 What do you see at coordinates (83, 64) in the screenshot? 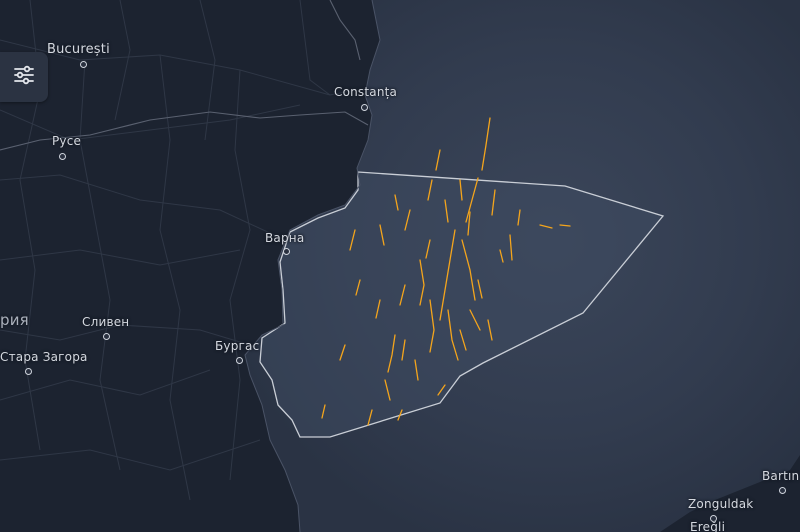
I see `city-dot-bucuresti` at bounding box center [83, 64].